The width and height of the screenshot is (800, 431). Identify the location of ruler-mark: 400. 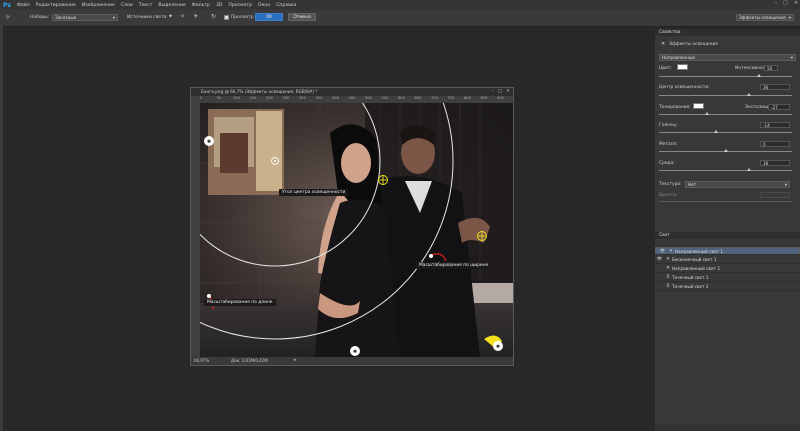
(335, 98).